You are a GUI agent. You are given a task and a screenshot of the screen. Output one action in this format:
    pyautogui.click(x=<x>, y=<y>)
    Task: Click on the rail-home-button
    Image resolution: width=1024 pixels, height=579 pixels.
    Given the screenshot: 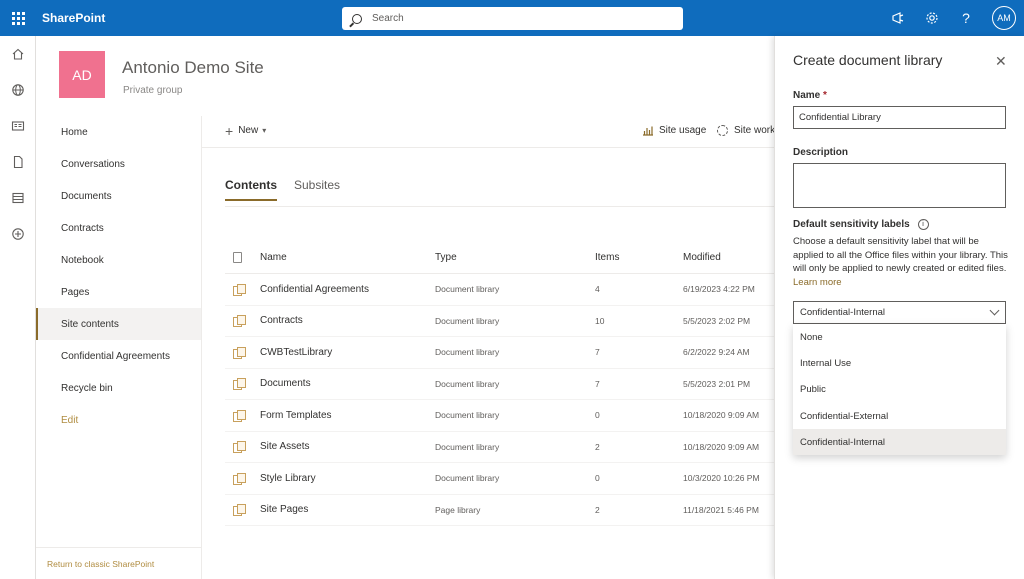 What is the action you would take?
    pyautogui.click(x=18, y=54)
    